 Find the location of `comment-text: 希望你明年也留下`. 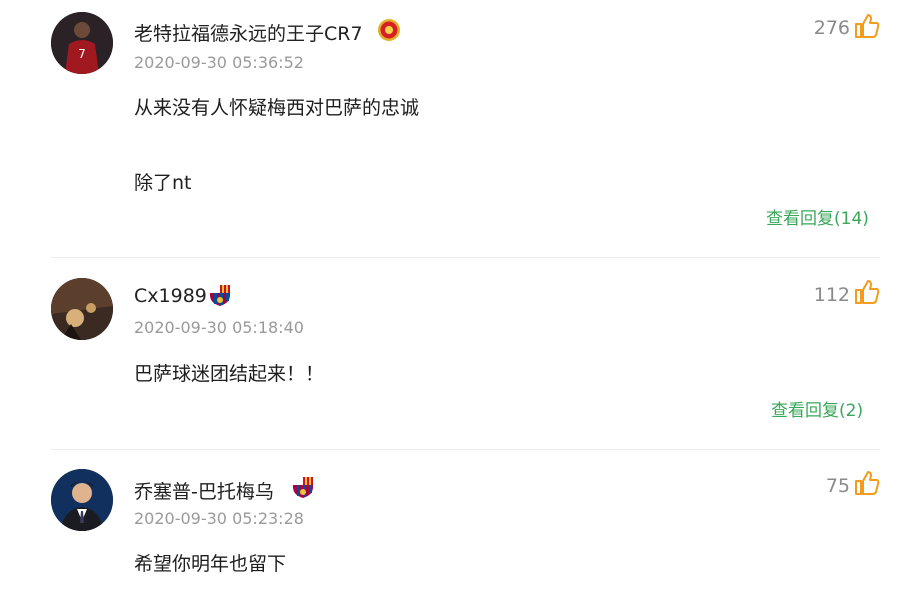

comment-text: 希望你明年也留下 is located at coordinates (210, 564).